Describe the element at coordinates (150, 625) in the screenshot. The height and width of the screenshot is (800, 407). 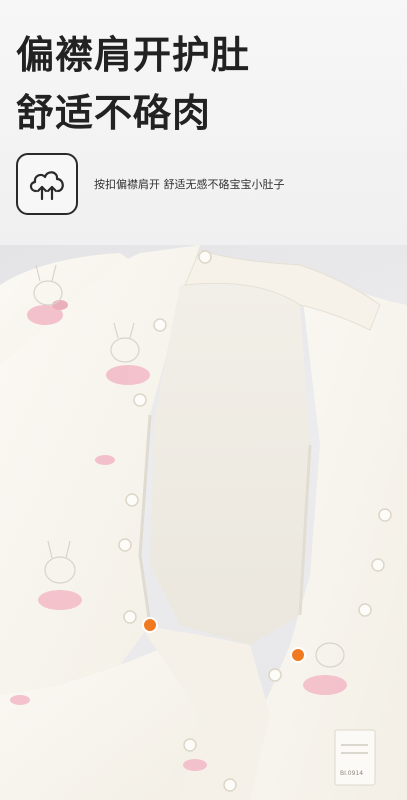
I see `orange-snap-left` at that location.